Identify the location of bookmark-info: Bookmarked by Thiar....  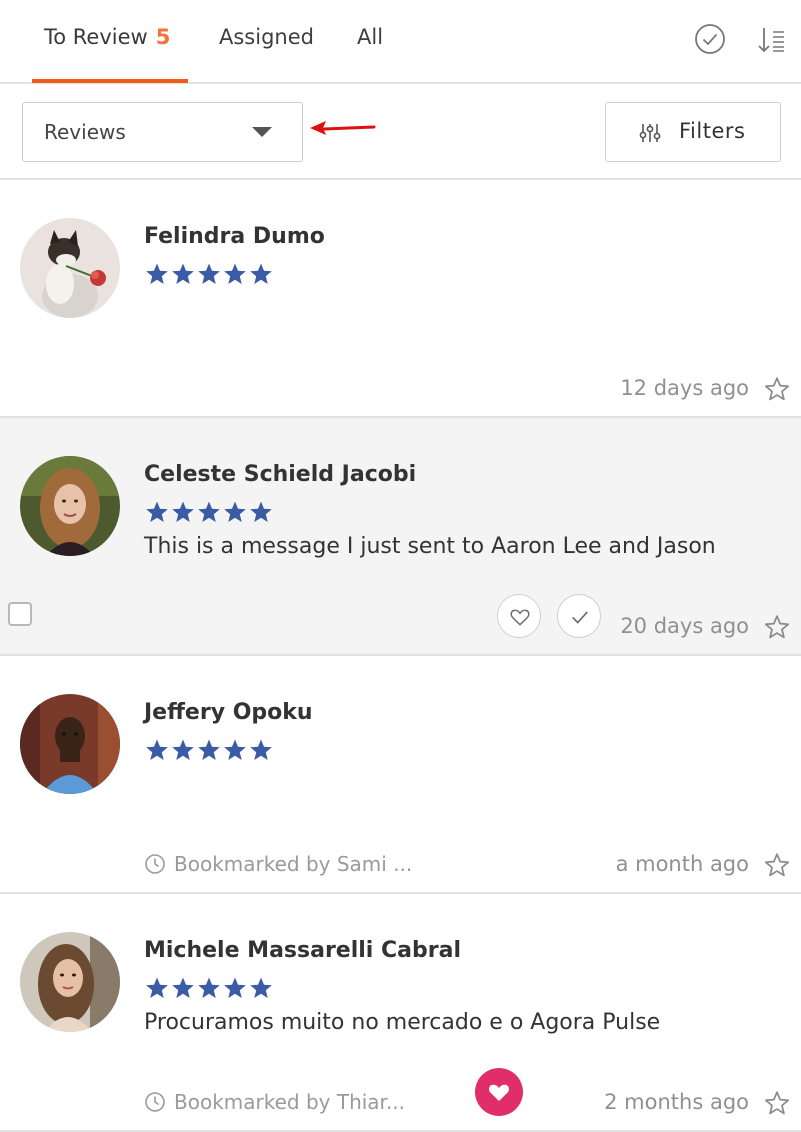
(274, 1102).